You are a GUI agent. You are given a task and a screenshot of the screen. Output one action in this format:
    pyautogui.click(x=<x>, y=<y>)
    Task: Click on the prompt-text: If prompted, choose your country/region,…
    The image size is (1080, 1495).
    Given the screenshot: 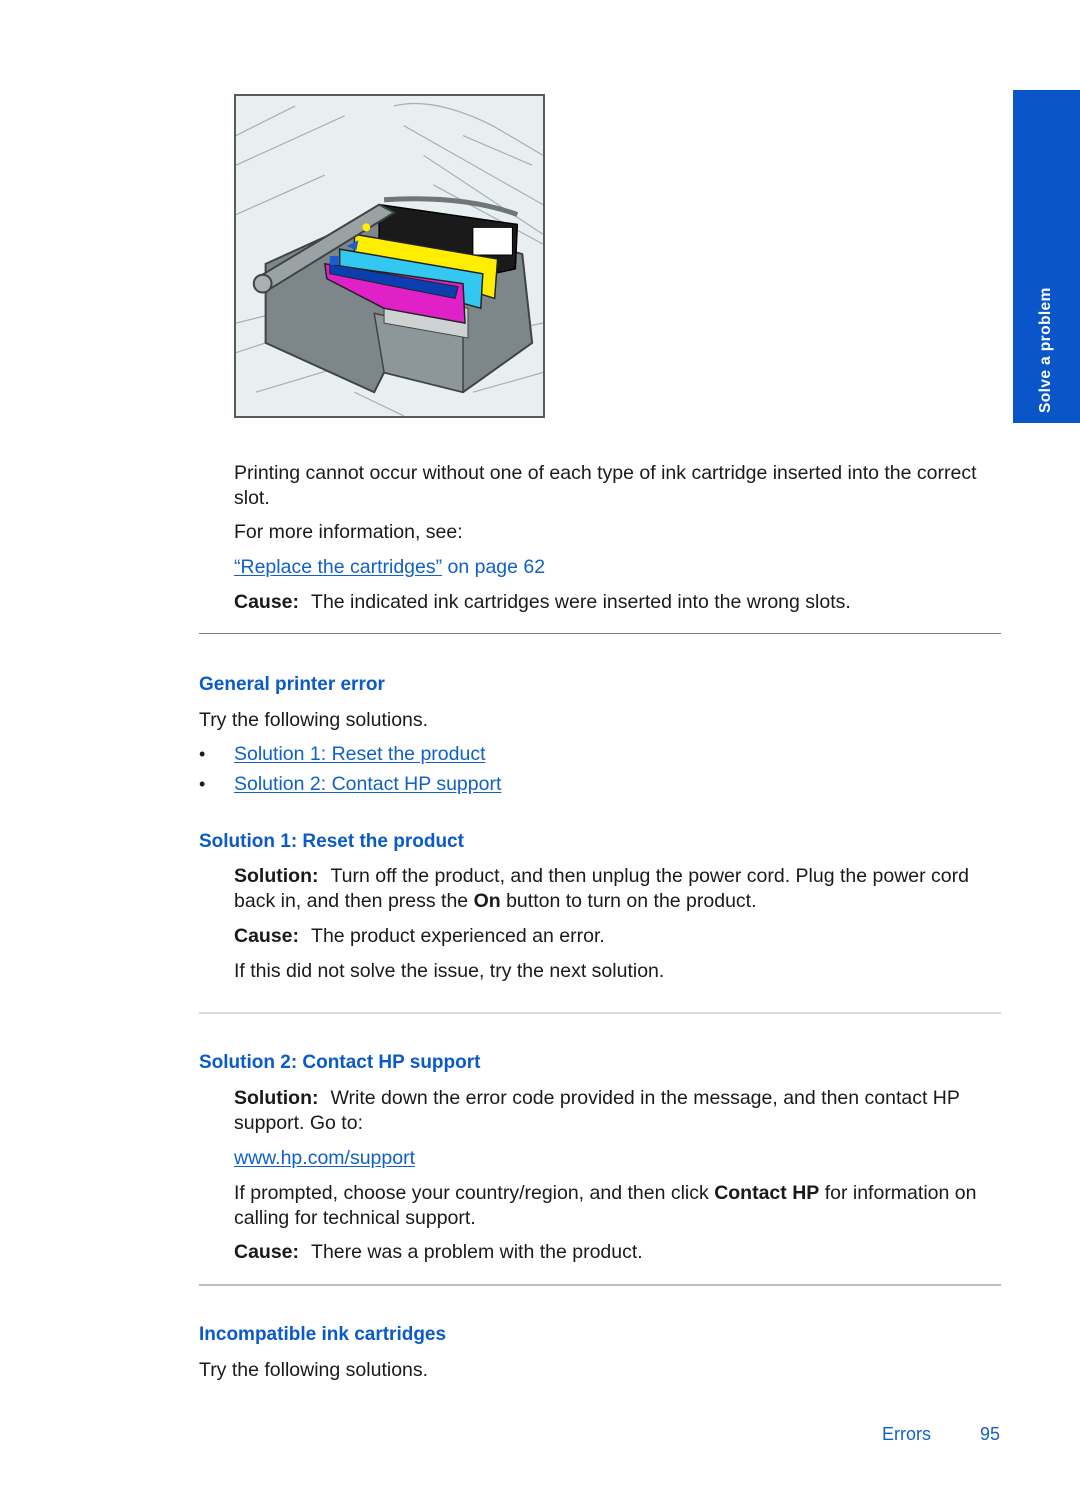 What is the action you would take?
    pyautogui.click(x=474, y=1193)
    